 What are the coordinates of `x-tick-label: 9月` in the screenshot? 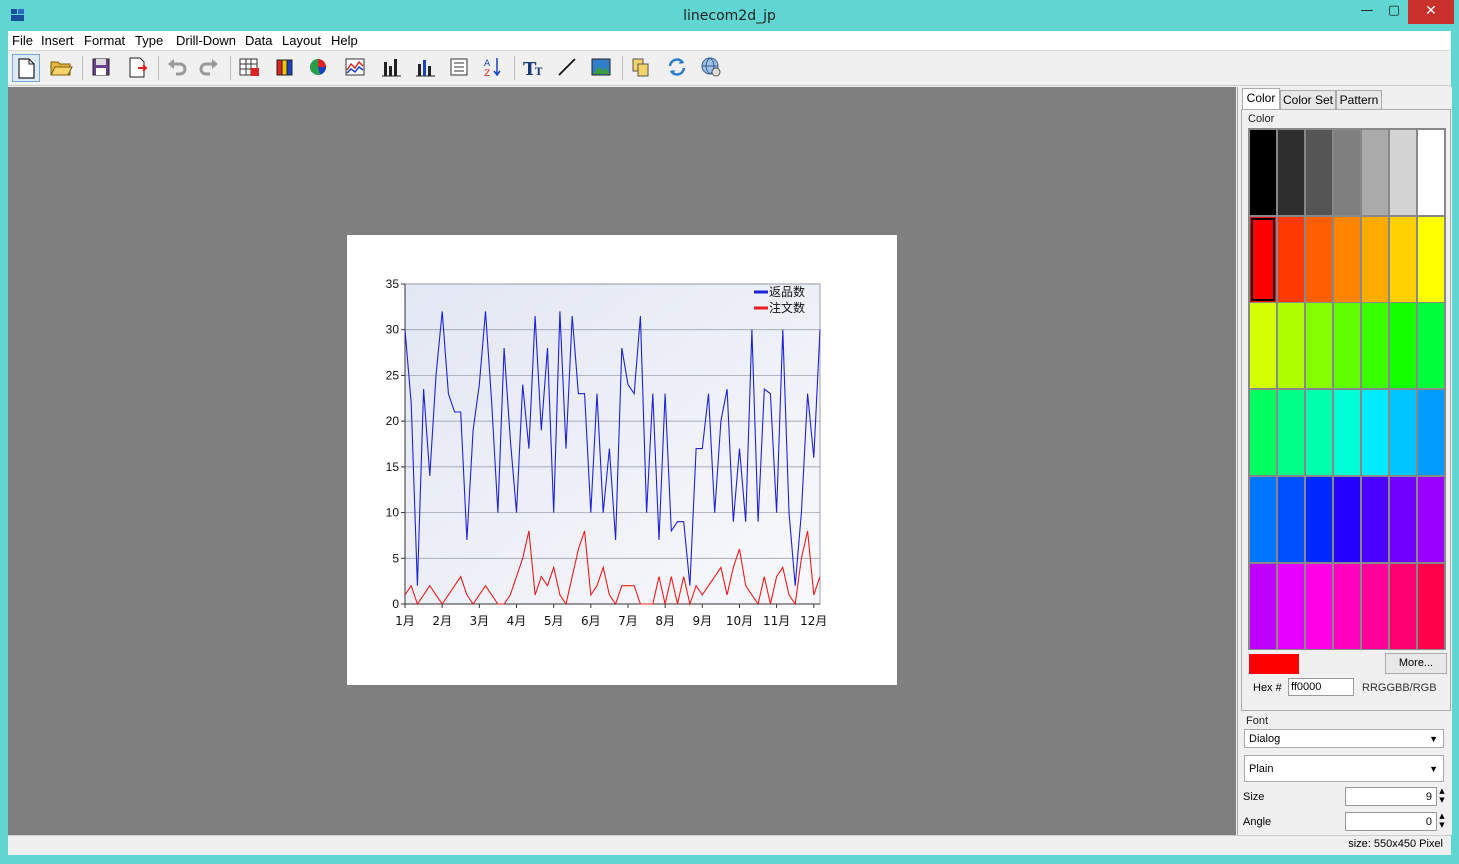 It's located at (702, 621).